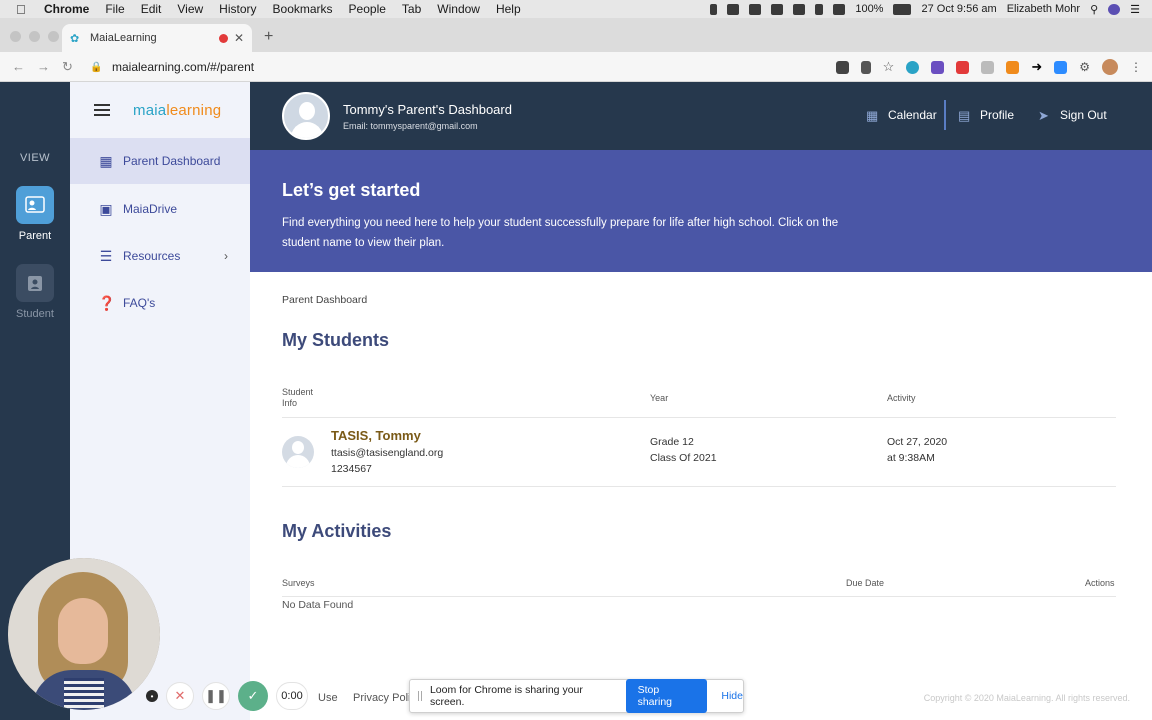 This screenshot has height=720, width=1152. What do you see at coordinates (35, 283) in the screenshot?
I see `student-view-button` at bounding box center [35, 283].